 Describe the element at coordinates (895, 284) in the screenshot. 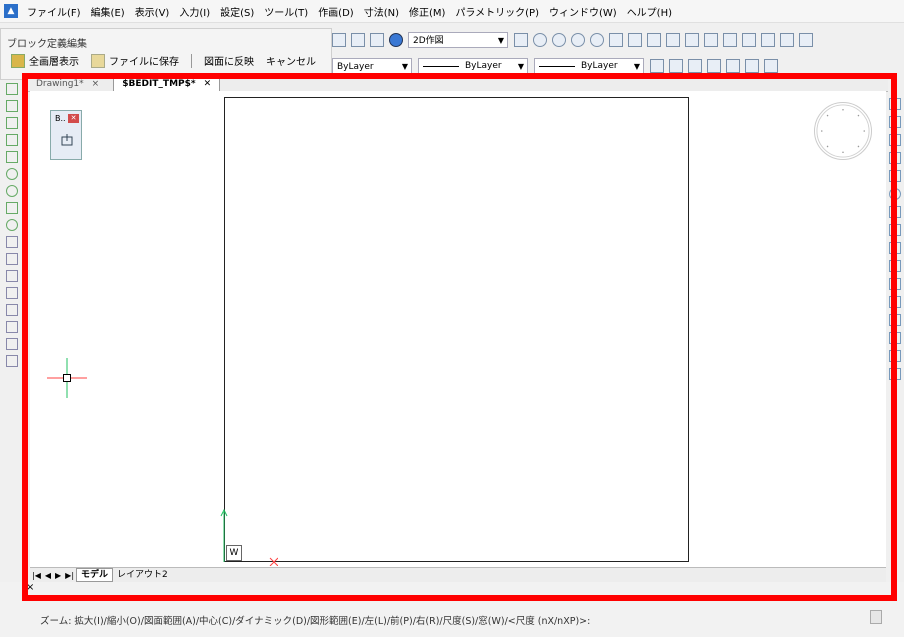

I see `break-icon` at that location.